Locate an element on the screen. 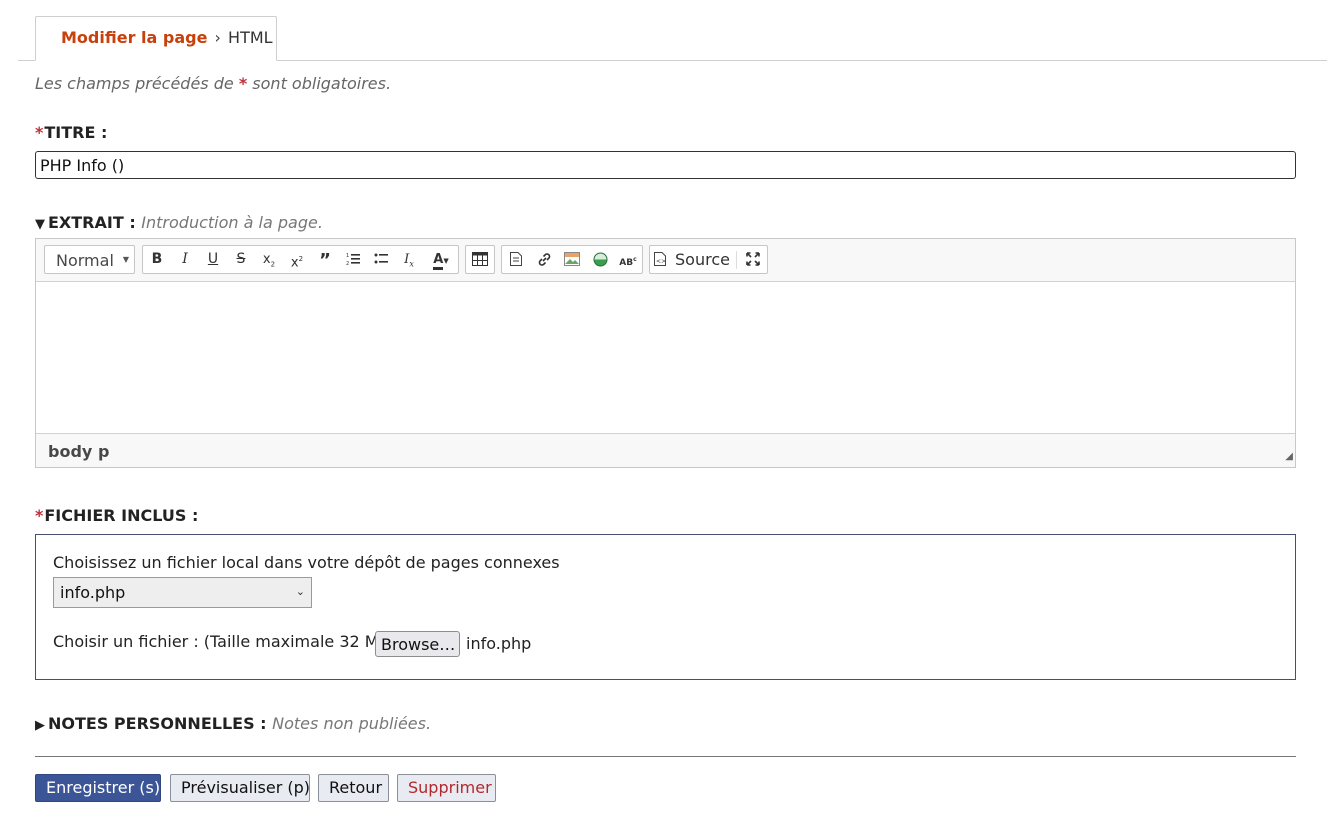 This screenshot has height=821, width=1327. path-item-body: body is located at coordinates (70, 451).